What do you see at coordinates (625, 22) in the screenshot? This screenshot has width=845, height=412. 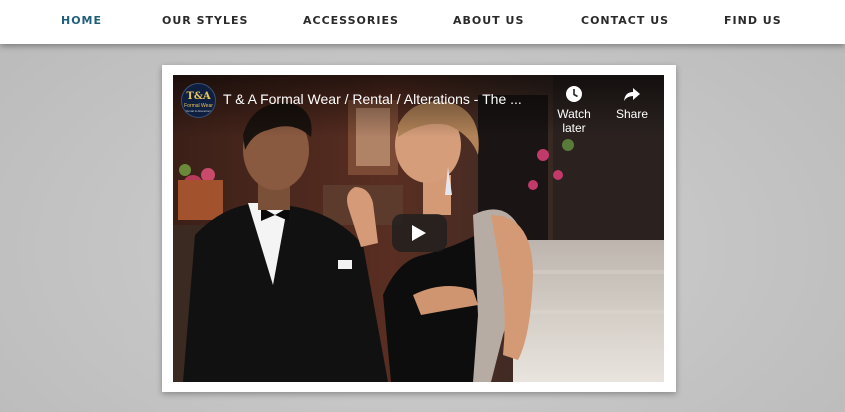 I see `nav-contact-us: CONTACT US` at bounding box center [625, 22].